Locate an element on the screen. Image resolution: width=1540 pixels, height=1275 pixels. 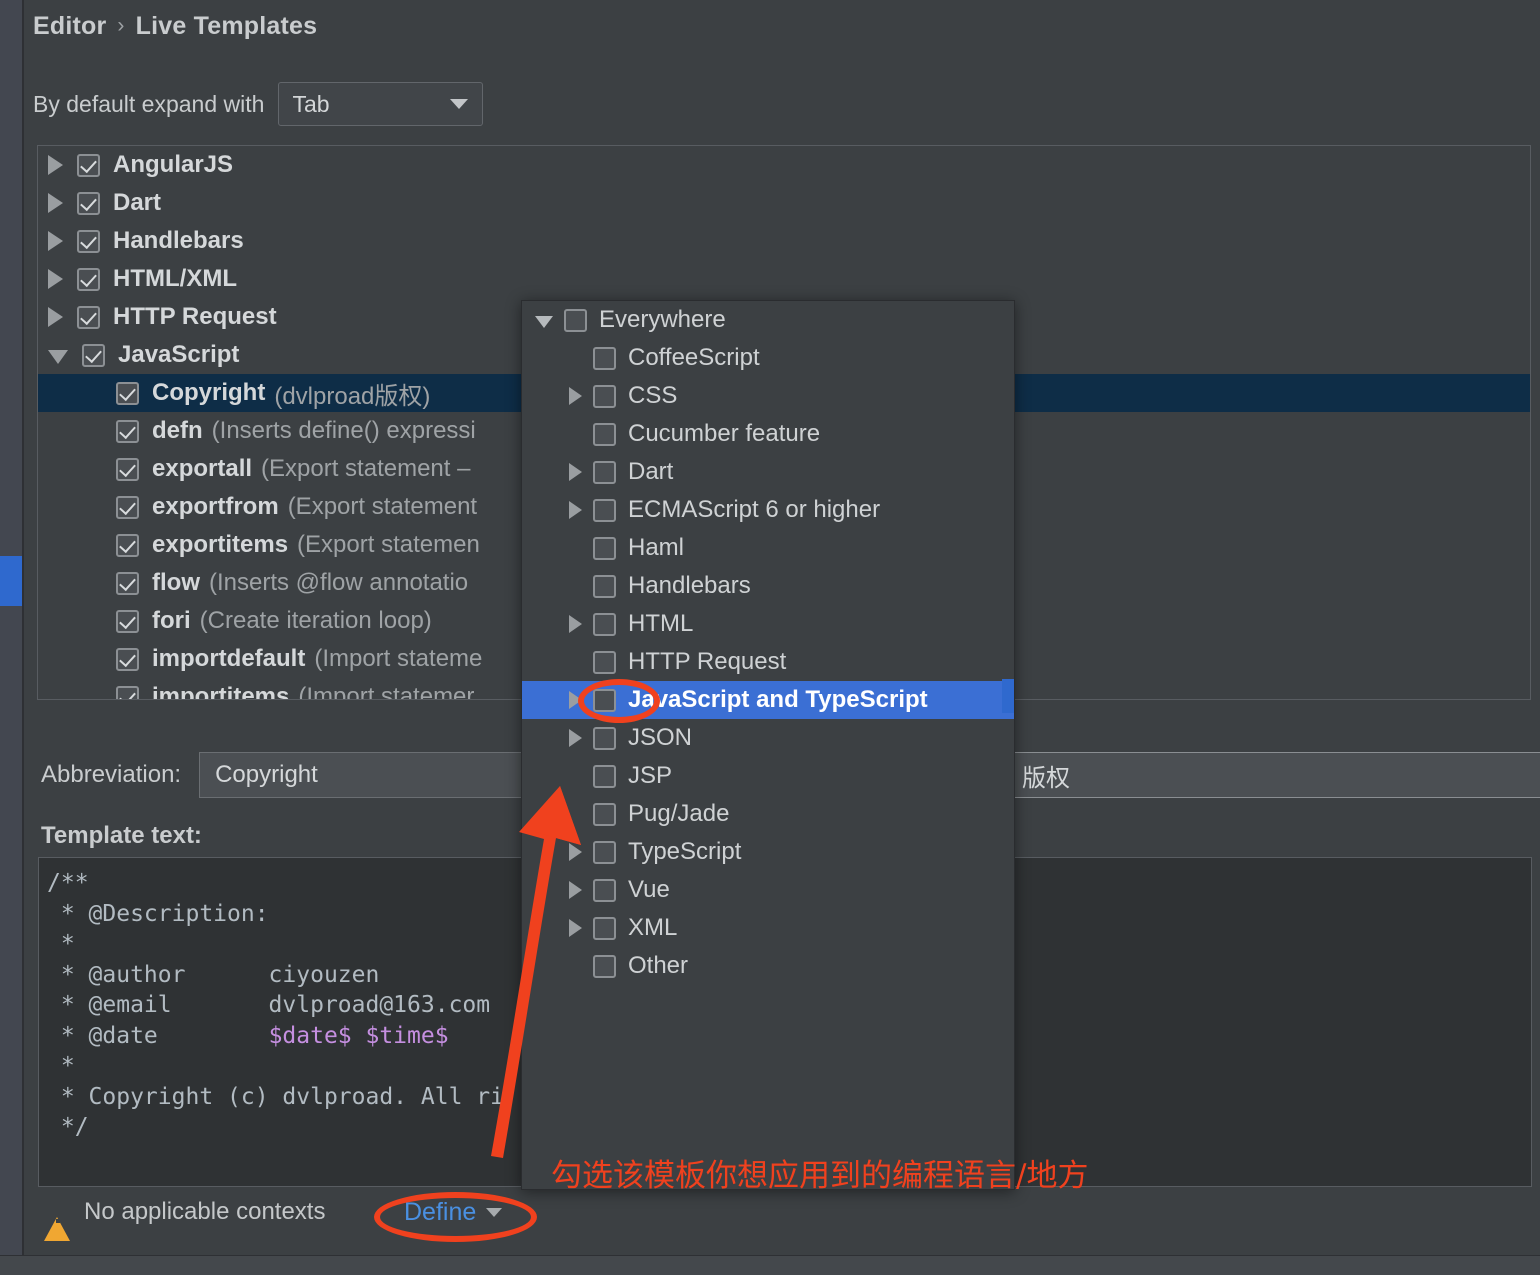
breadcrumb-root: Editor is located at coordinates (69, 26).